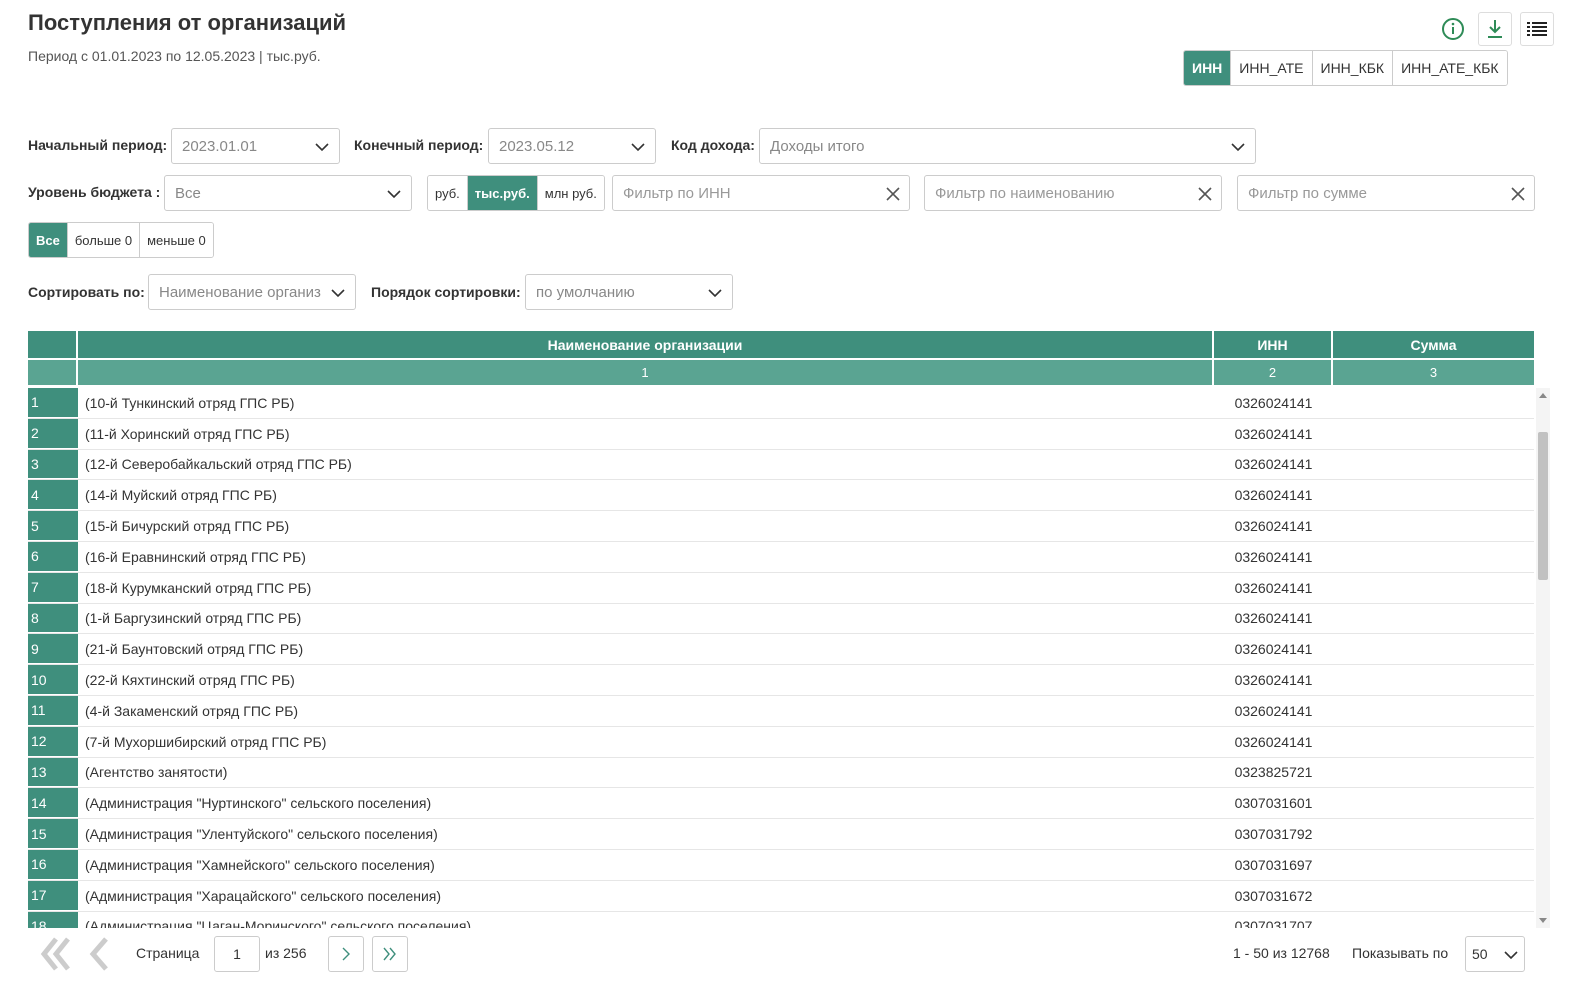 This screenshot has width=1576, height=1004. I want to click on download-button, so click(1495, 29).